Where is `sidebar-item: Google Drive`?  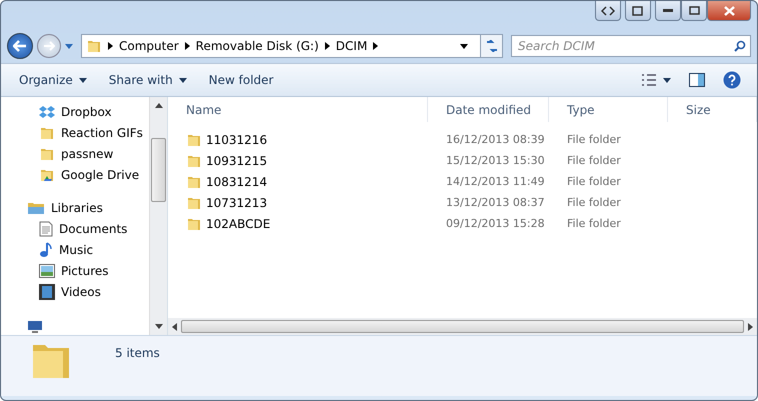 sidebar-item: Google Drive is located at coordinates (100, 175).